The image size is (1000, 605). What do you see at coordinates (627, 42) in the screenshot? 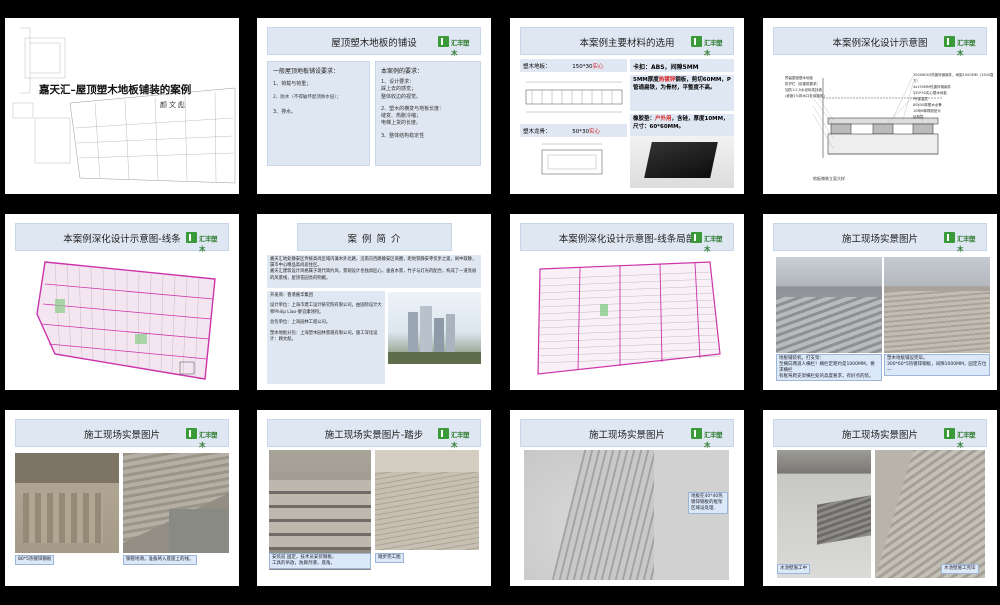
I see `slide-header: 本案例主要材料的选用 汇丰塑木` at bounding box center [627, 42].